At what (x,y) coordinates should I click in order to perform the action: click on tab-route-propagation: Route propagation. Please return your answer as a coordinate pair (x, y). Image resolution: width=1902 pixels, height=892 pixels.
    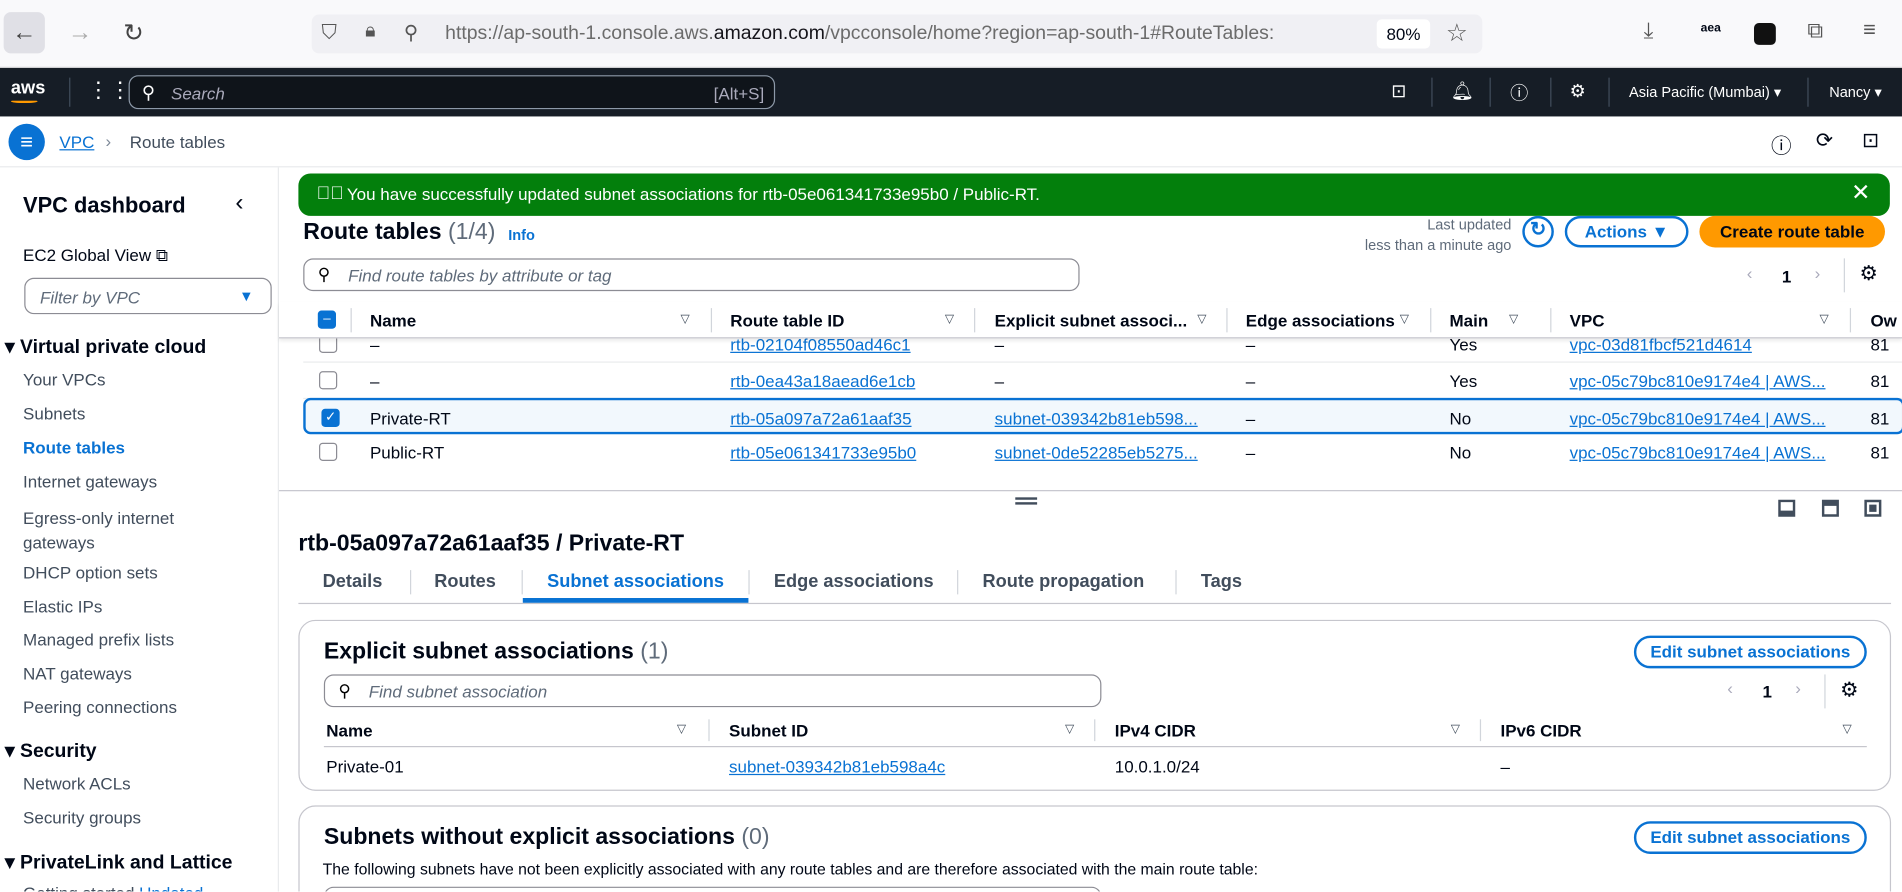
    Looking at the image, I should click on (1064, 581).